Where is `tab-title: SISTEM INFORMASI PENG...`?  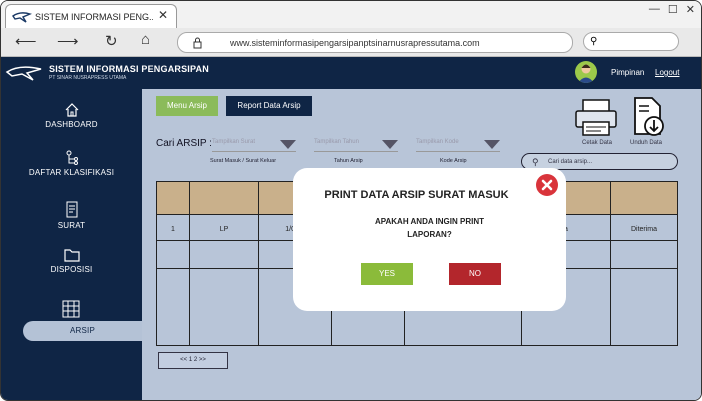 tab-title: SISTEM INFORMASI PENG... is located at coordinates (94, 16).